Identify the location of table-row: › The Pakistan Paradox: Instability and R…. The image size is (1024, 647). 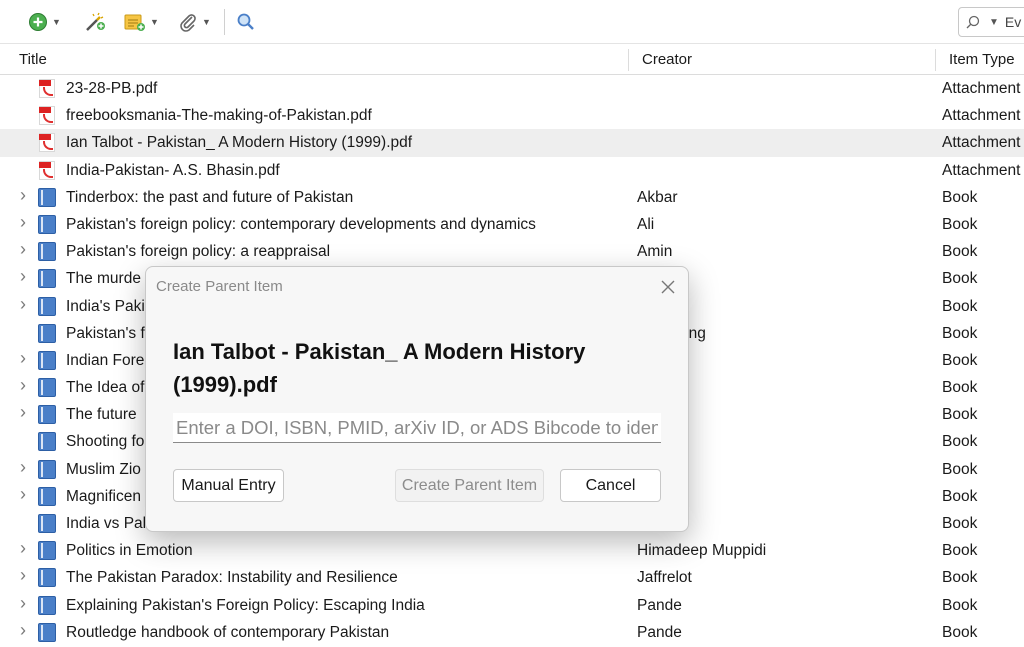
(512, 577).